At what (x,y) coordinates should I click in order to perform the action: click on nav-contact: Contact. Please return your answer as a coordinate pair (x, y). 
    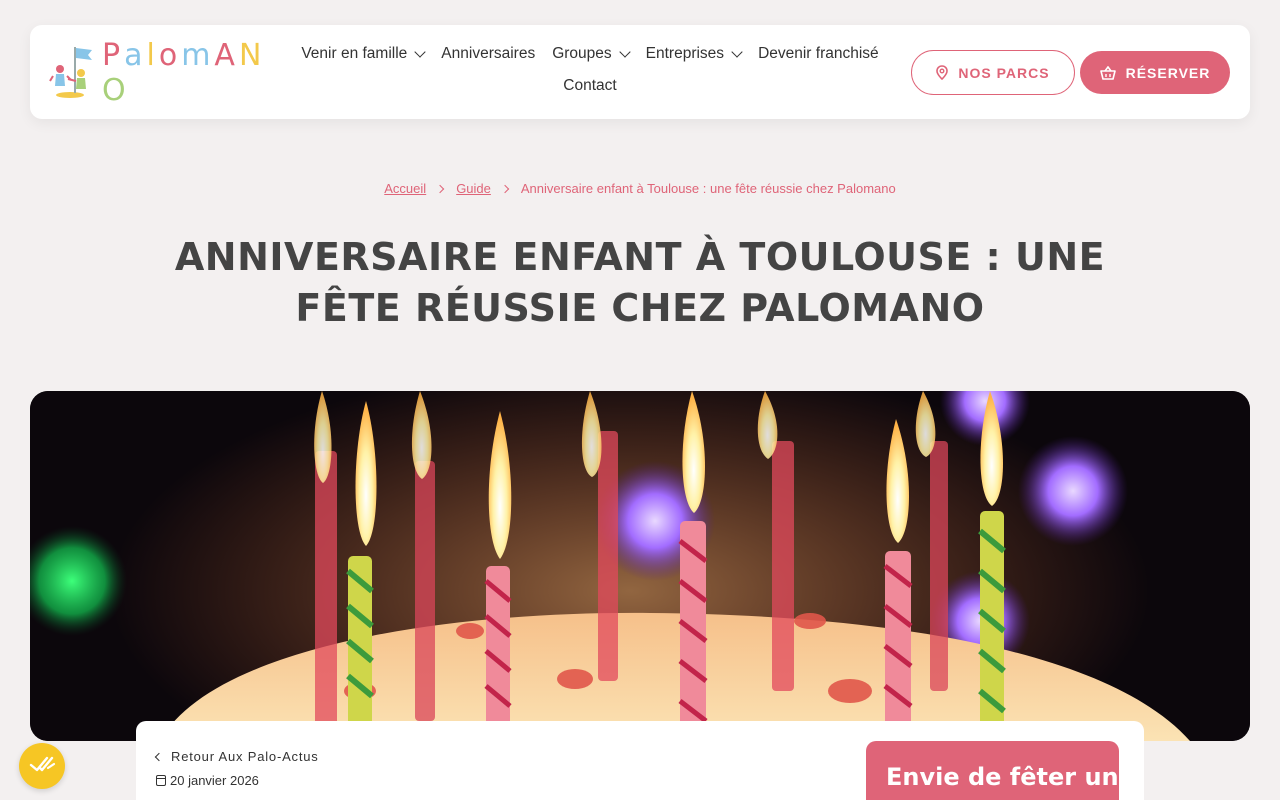
    Looking at the image, I should click on (589, 86).